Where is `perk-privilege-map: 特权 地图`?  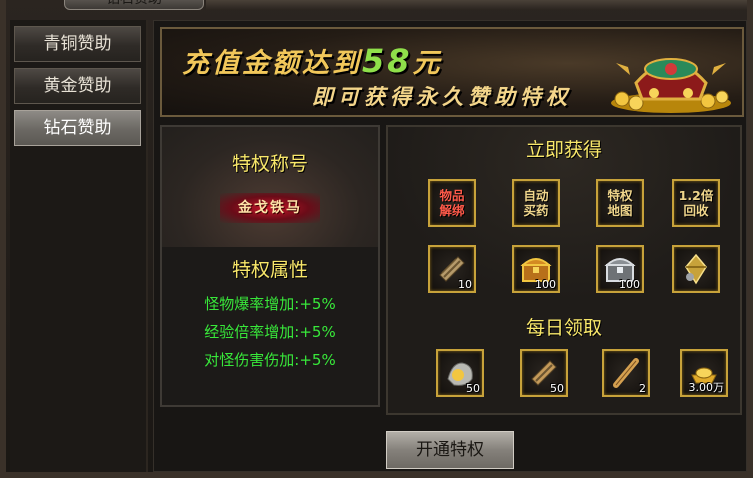
perk-privilege-map: 特权 地图 is located at coordinates (620, 203).